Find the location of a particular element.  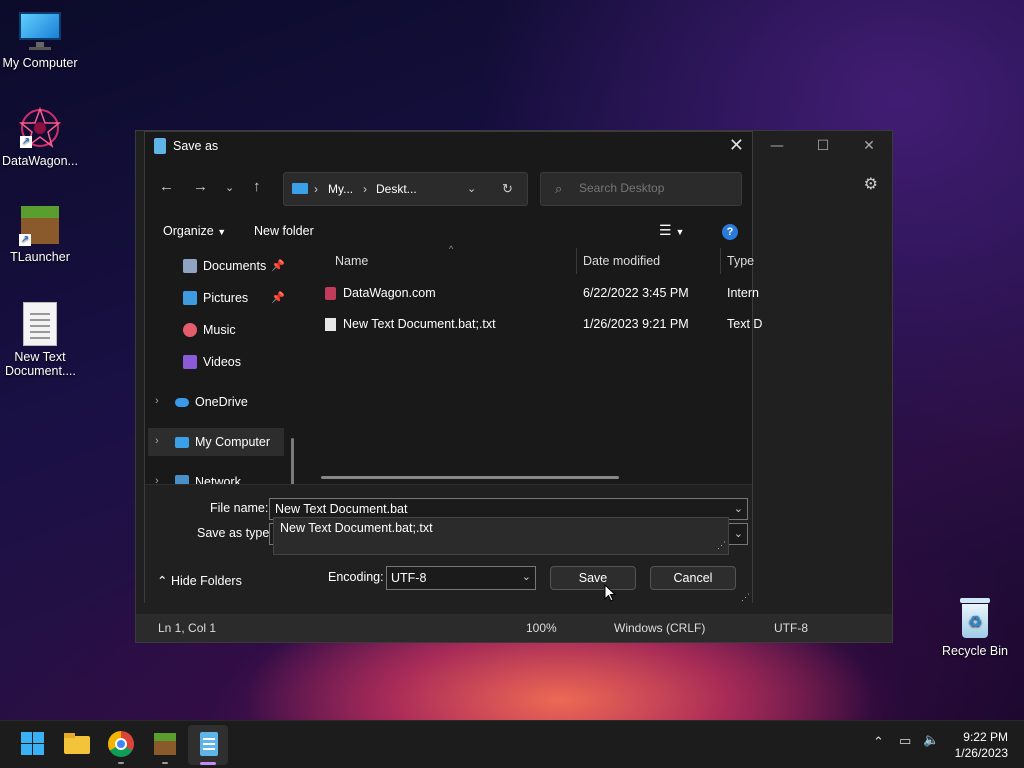

encoding-select: UTF-8 ⌄ is located at coordinates (461, 578).